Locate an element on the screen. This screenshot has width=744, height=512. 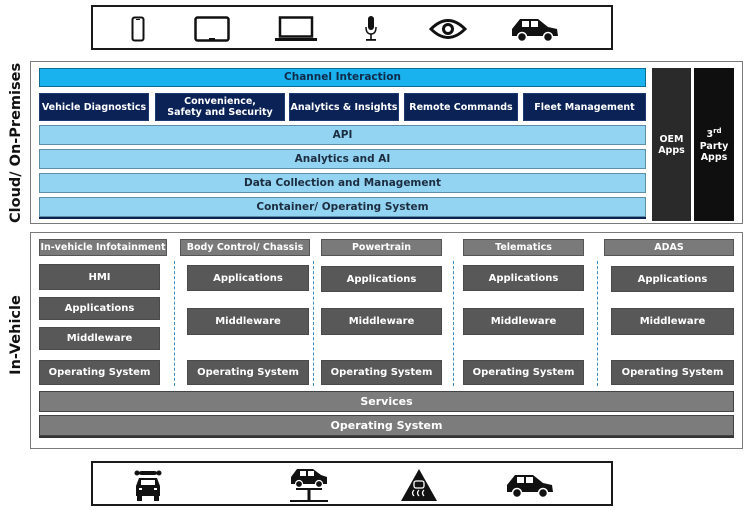
service-analytics-insights: Analytics & Insights is located at coordinates (344, 107).